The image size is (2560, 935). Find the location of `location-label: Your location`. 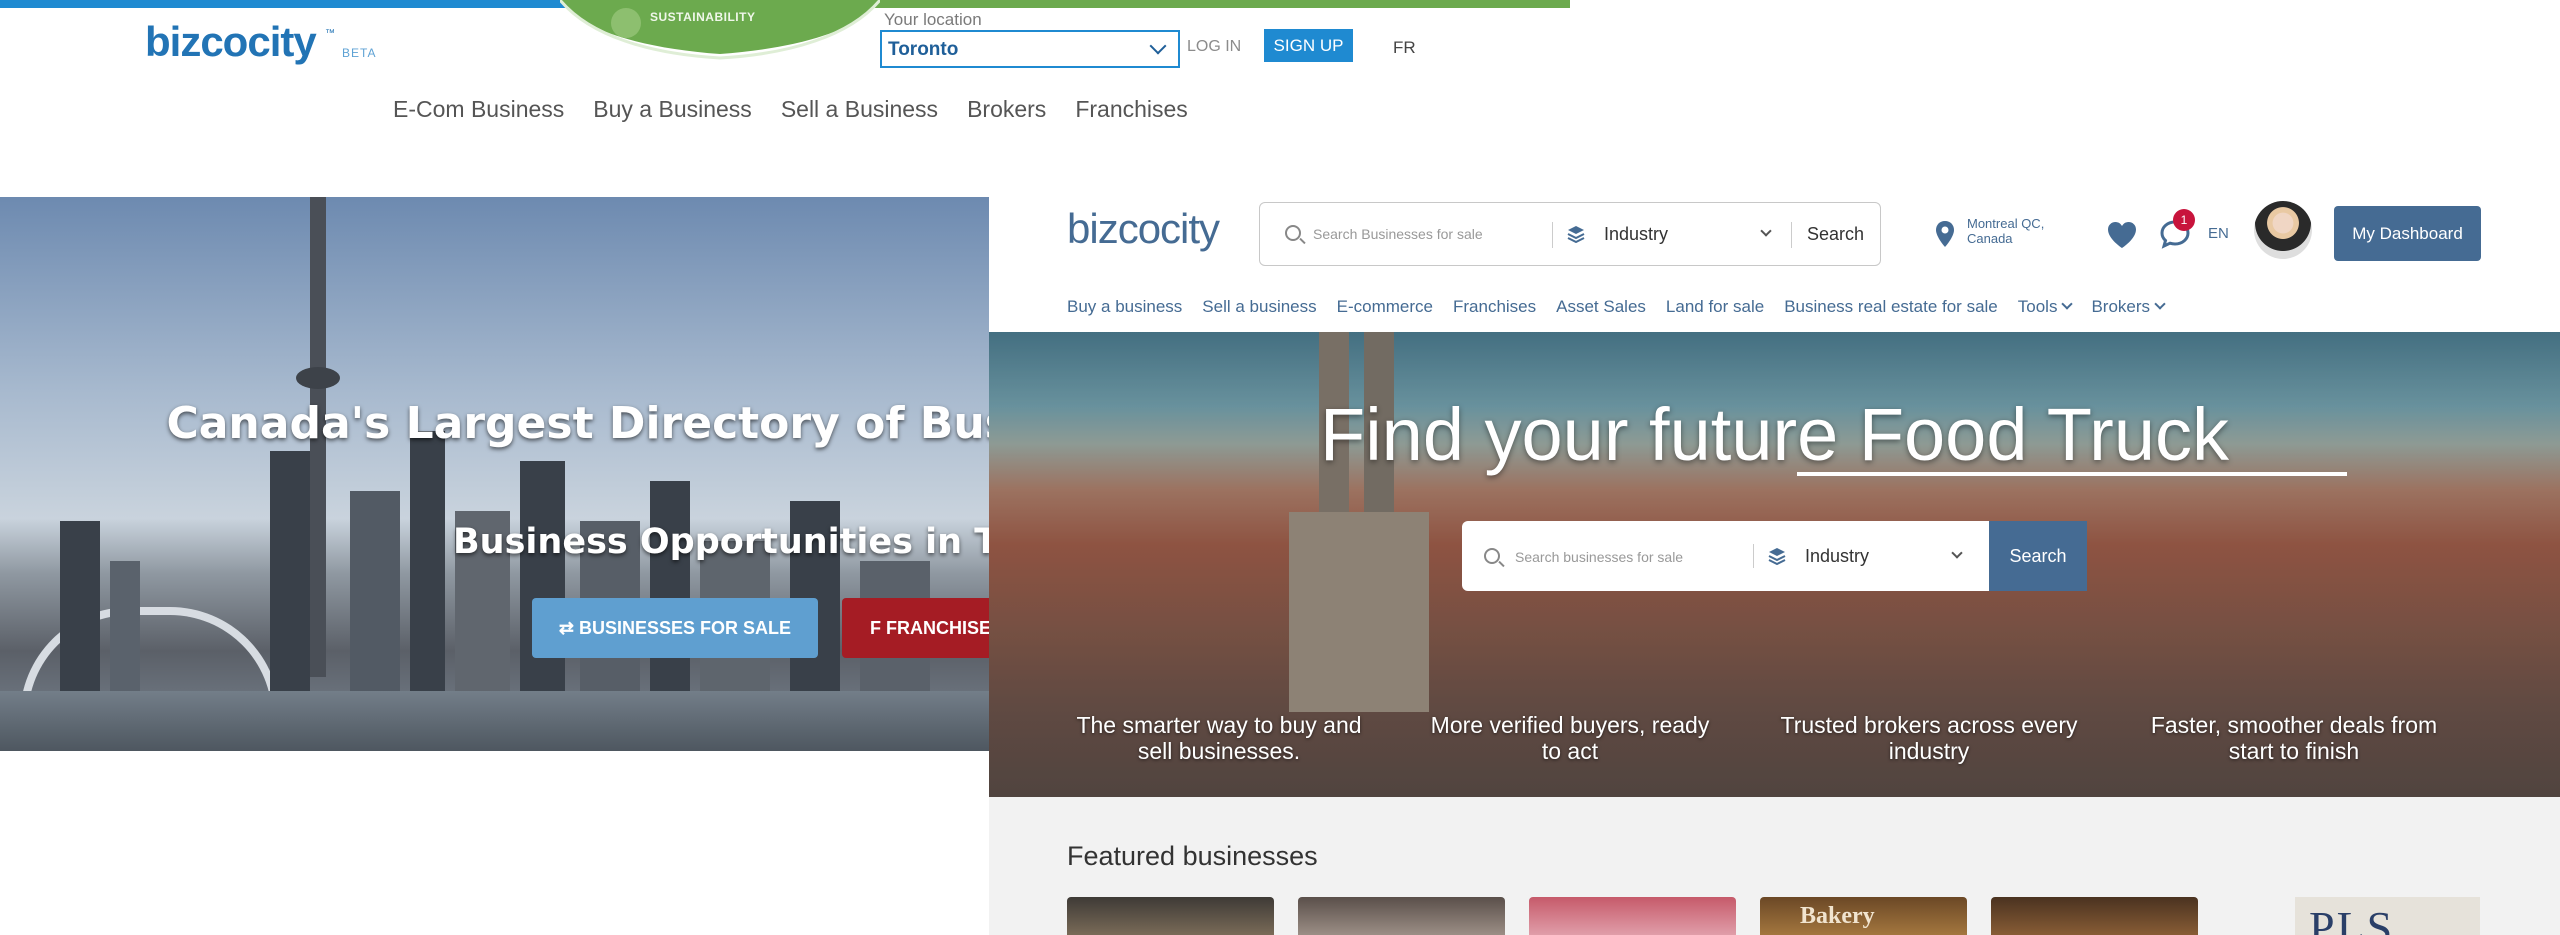

location-label: Your location is located at coordinates (933, 19).